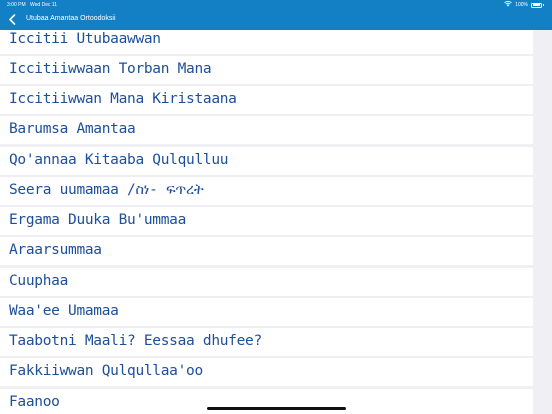 This screenshot has width=552, height=414. Describe the element at coordinates (64, 311) in the screenshot. I see `list-item-label: Waa'ee Umamaa` at that location.